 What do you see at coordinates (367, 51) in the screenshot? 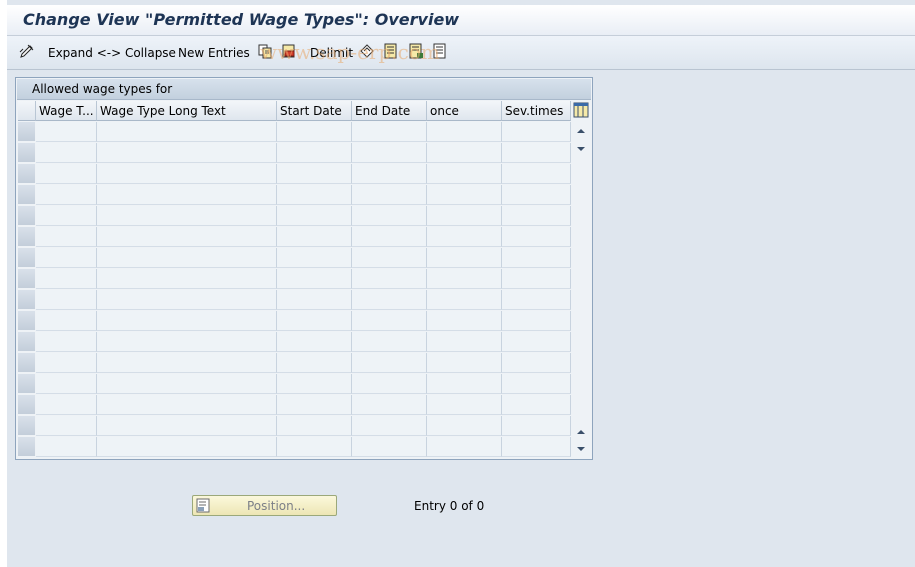
I see `undo-change-icon` at bounding box center [367, 51].